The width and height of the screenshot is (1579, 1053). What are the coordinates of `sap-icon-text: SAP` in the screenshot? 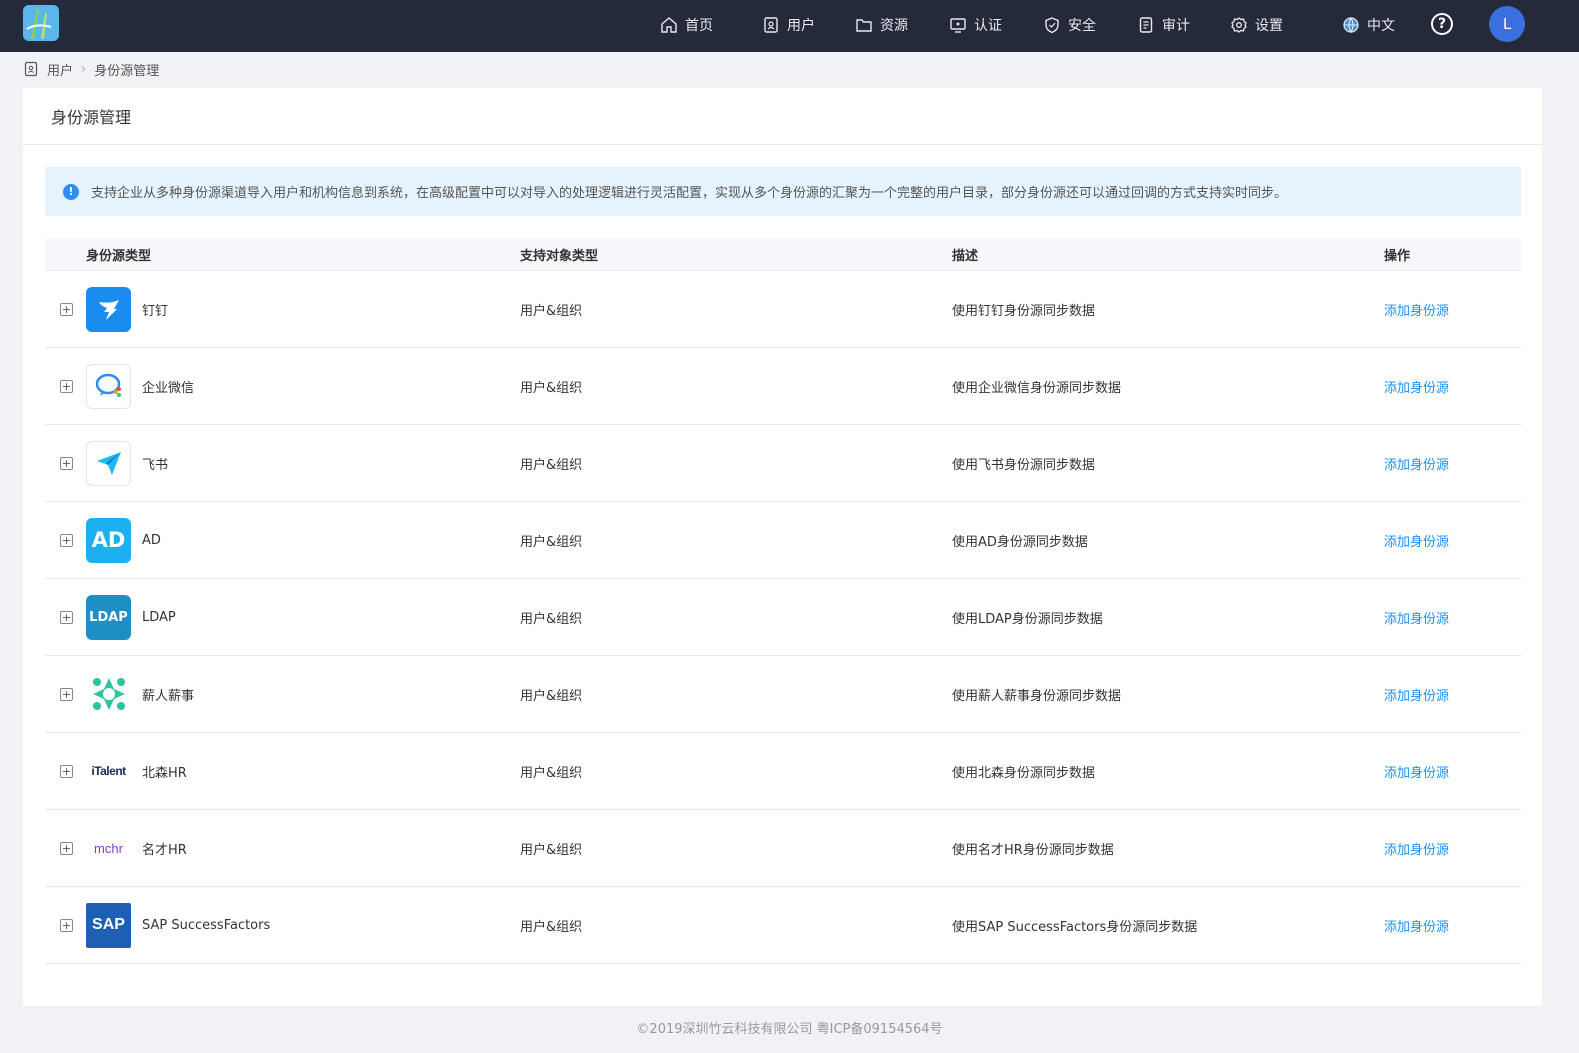 It's located at (108, 924).